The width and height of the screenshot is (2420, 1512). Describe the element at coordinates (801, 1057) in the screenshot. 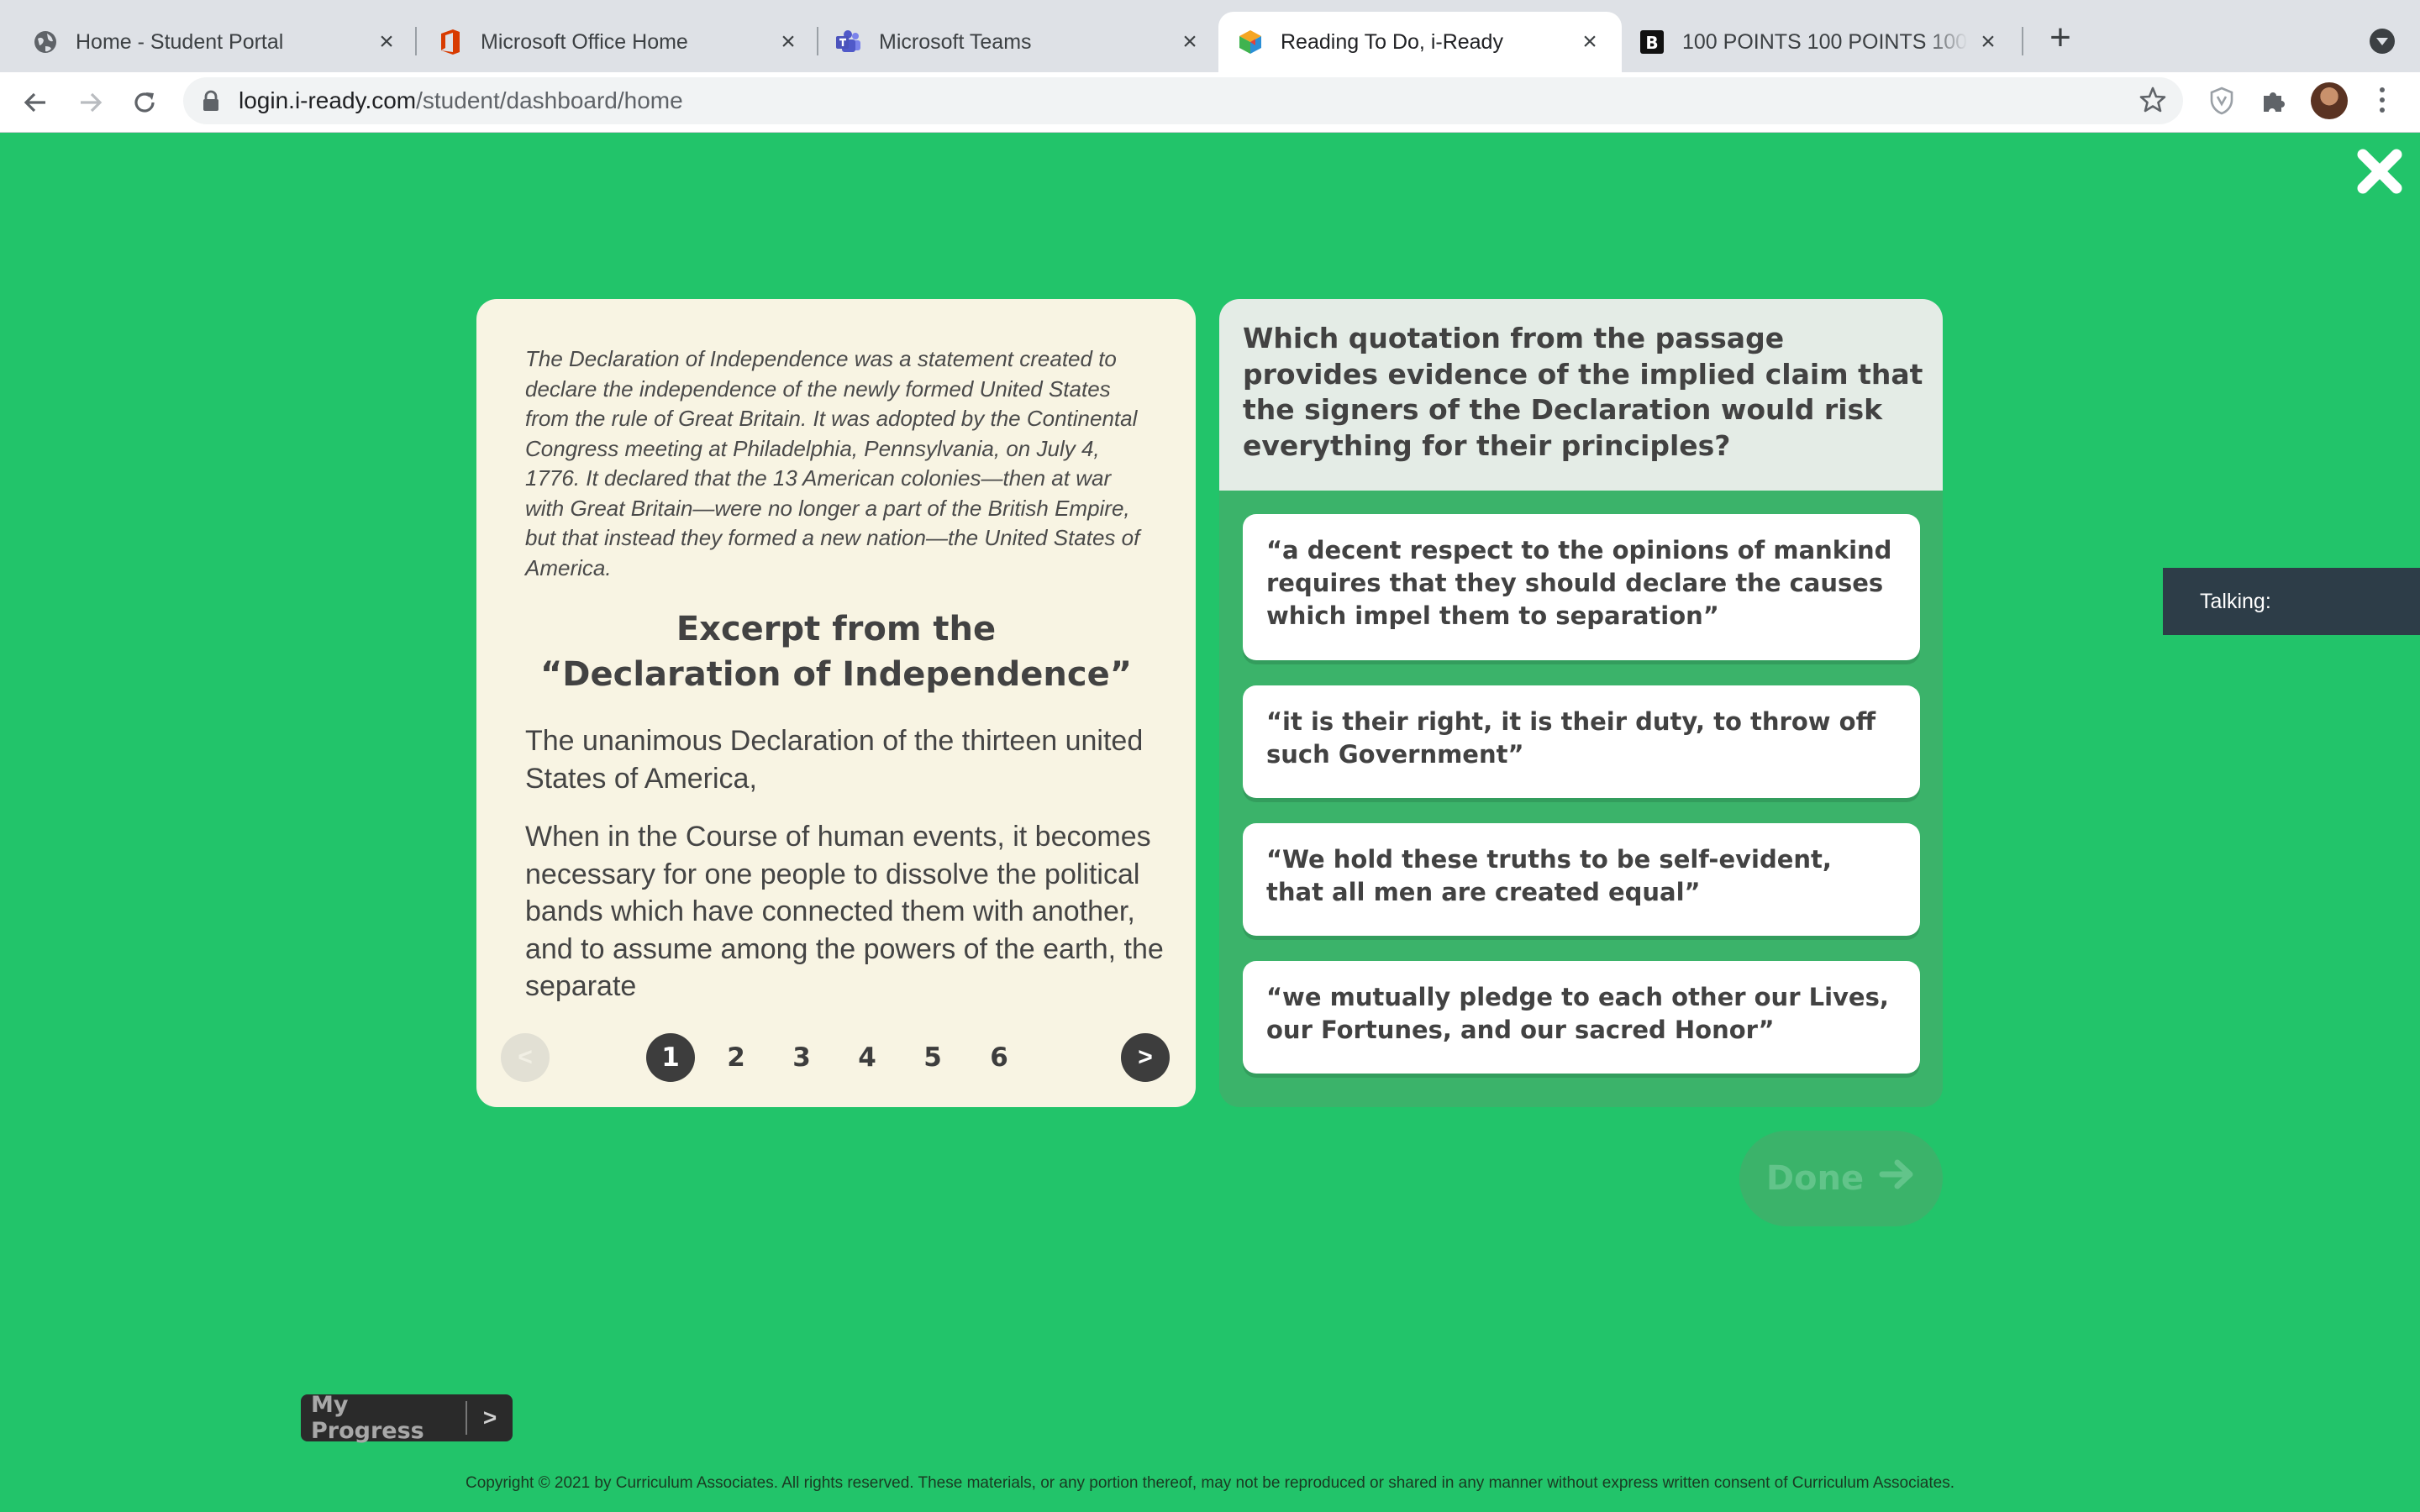

I see `page-3-button: 3` at that location.